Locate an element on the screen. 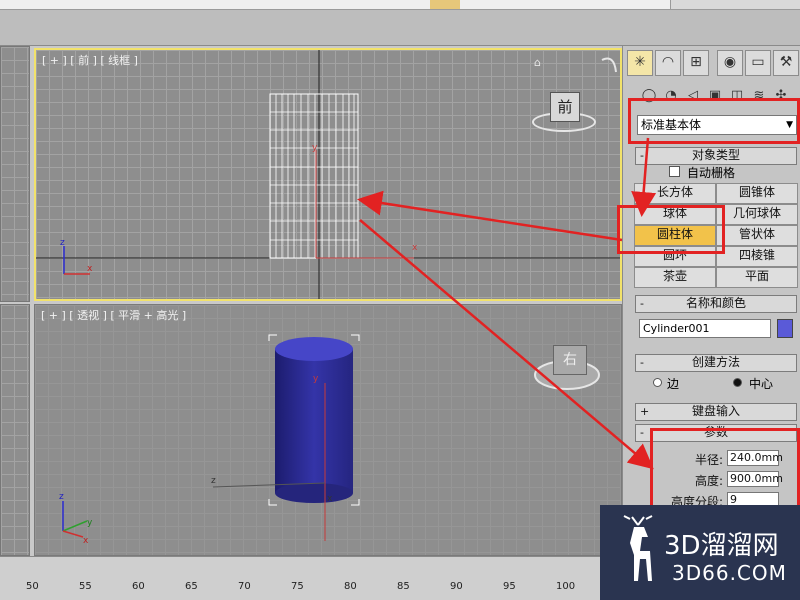  deer-logo-icon is located at coordinates (638, 548).